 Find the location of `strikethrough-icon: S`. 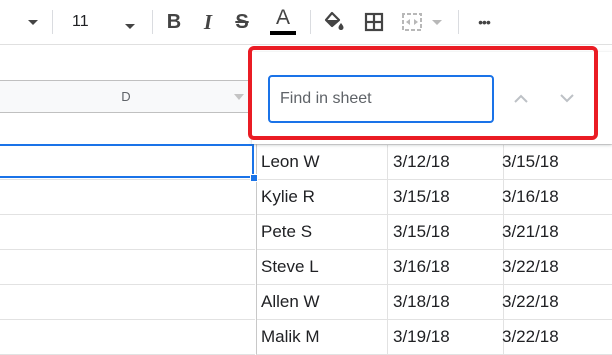

strikethrough-icon: S is located at coordinates (242, 21).